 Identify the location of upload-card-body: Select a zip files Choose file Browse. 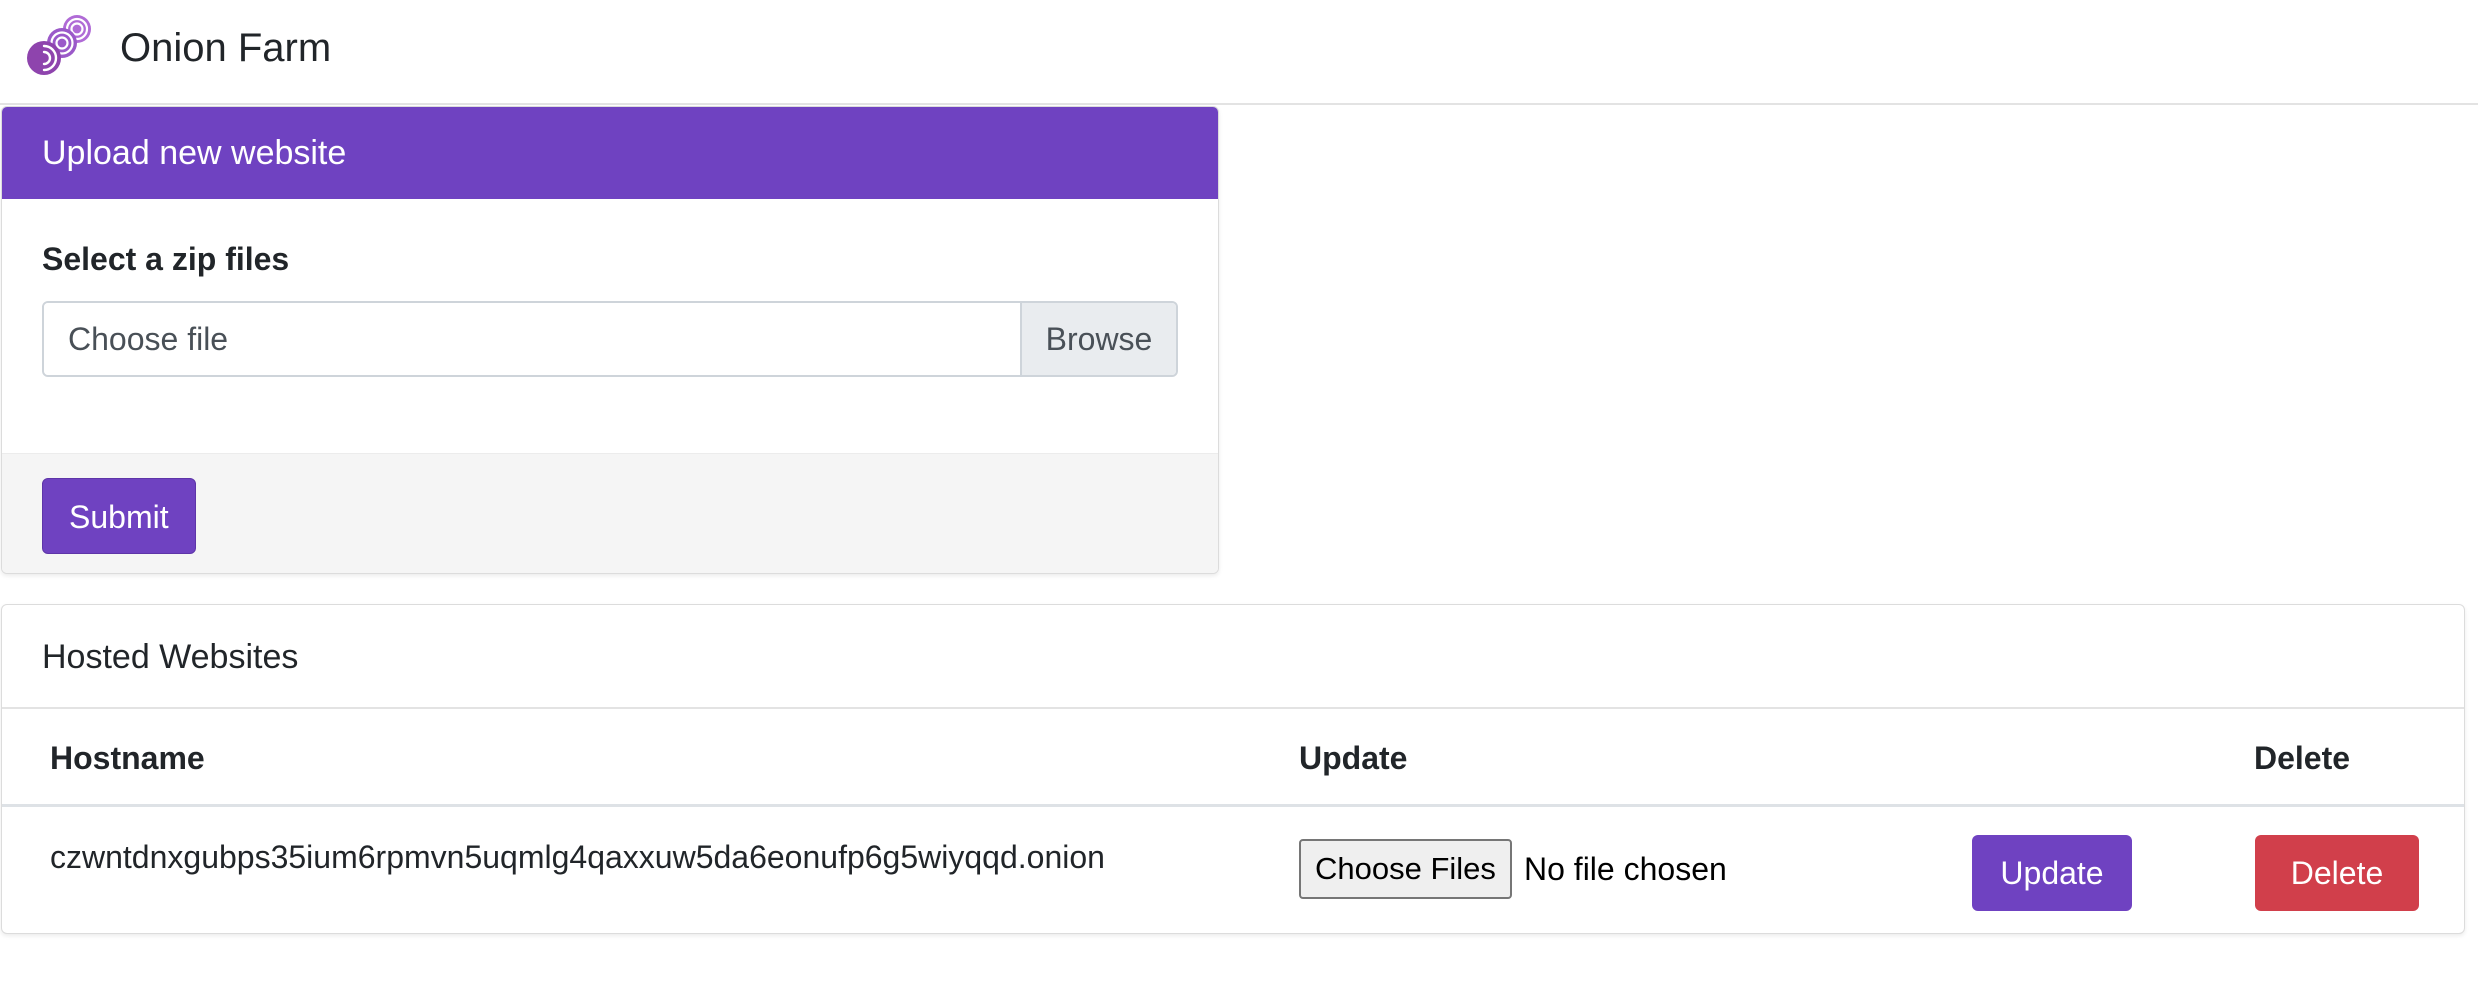
(610, 326).